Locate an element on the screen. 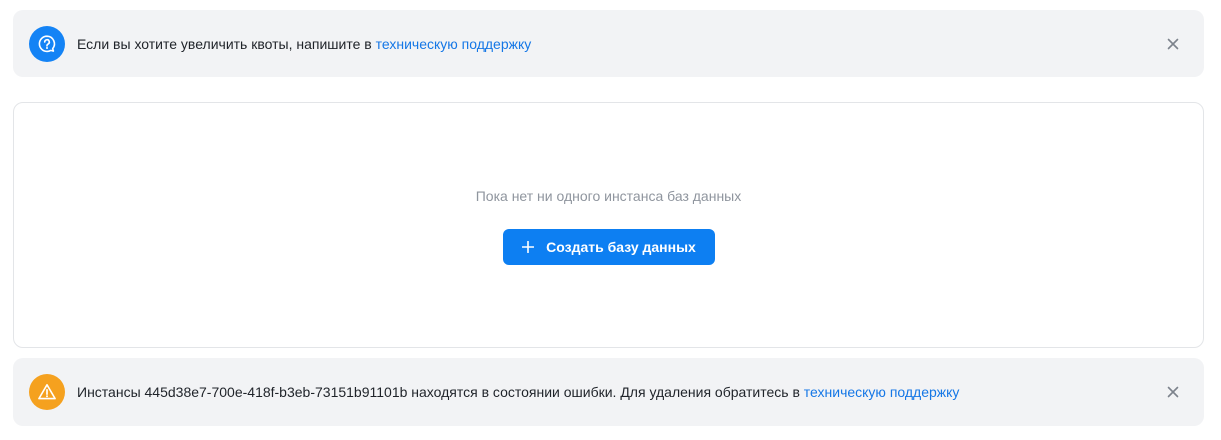 This screenshot has width=1221, height=440. warning-triangle-icon is located at coordinates (47, 392).